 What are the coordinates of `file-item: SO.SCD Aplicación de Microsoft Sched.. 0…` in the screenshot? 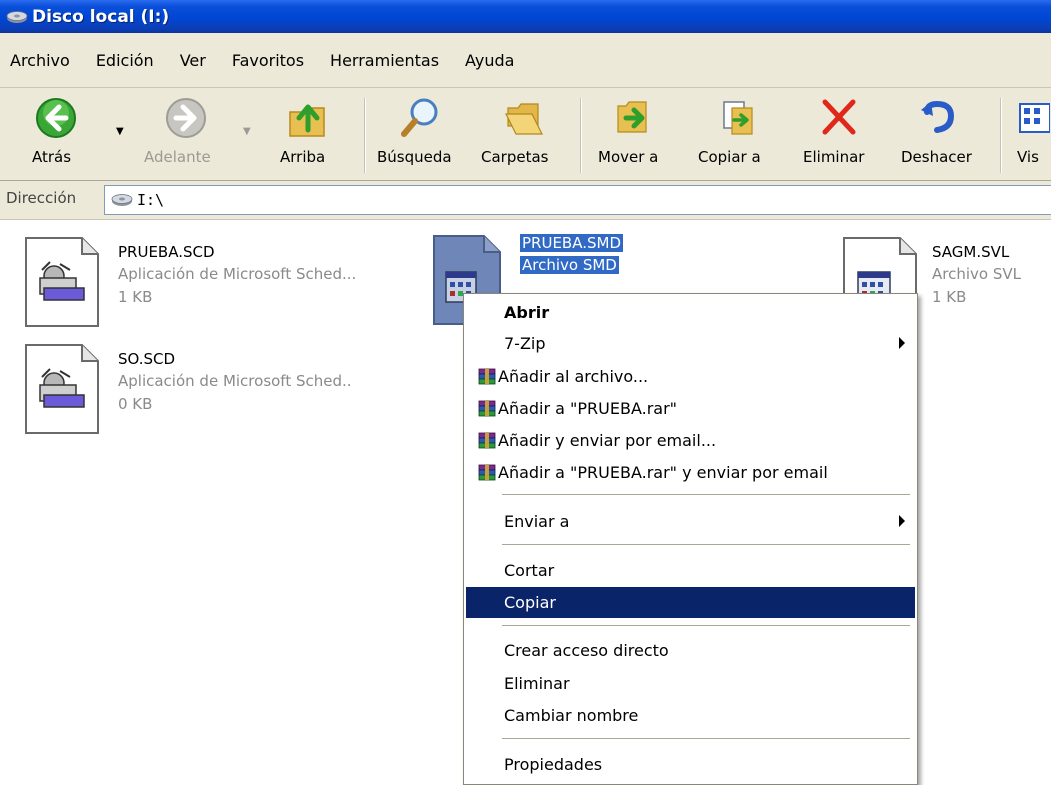 It's located at (189, 393).